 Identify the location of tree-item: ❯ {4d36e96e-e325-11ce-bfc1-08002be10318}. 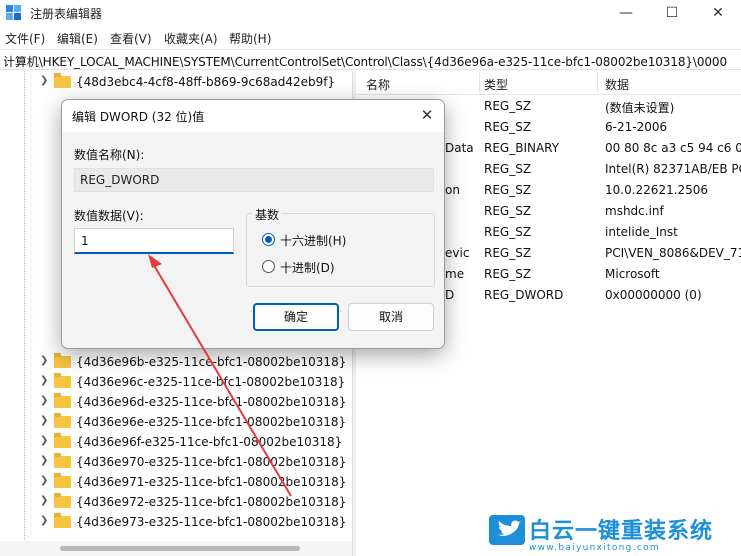
(193, 422).